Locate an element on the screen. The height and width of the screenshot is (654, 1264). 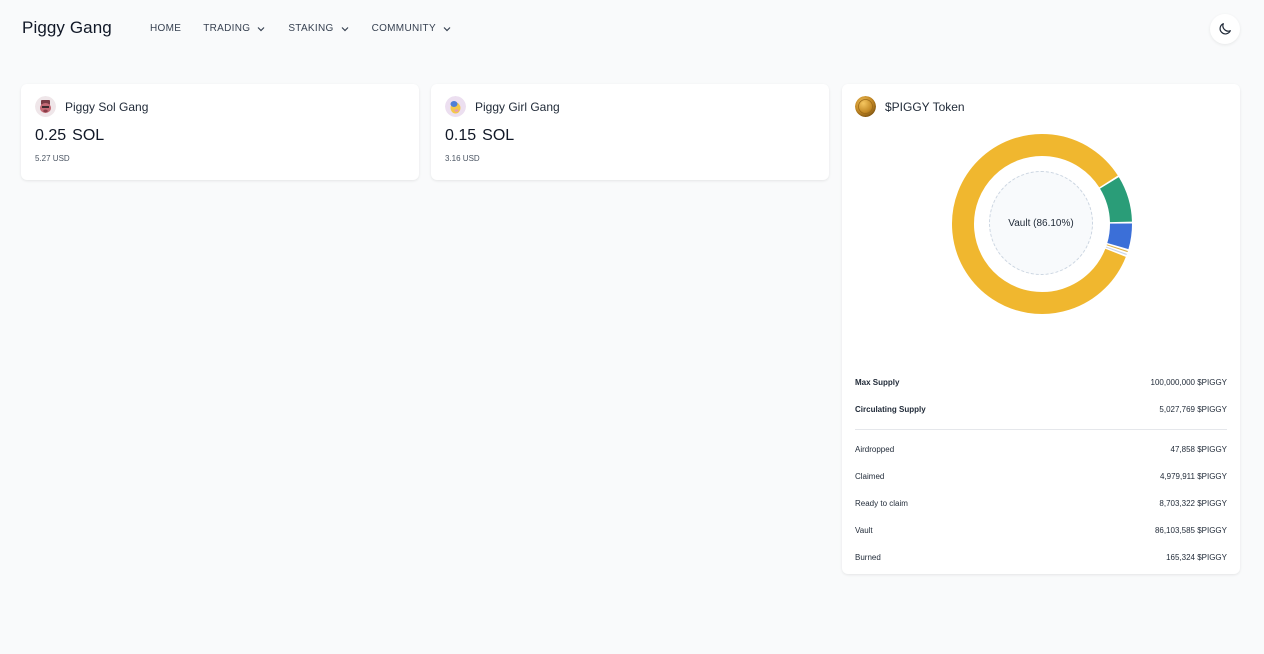
stats-divider is located at coordinates (1041, 429).